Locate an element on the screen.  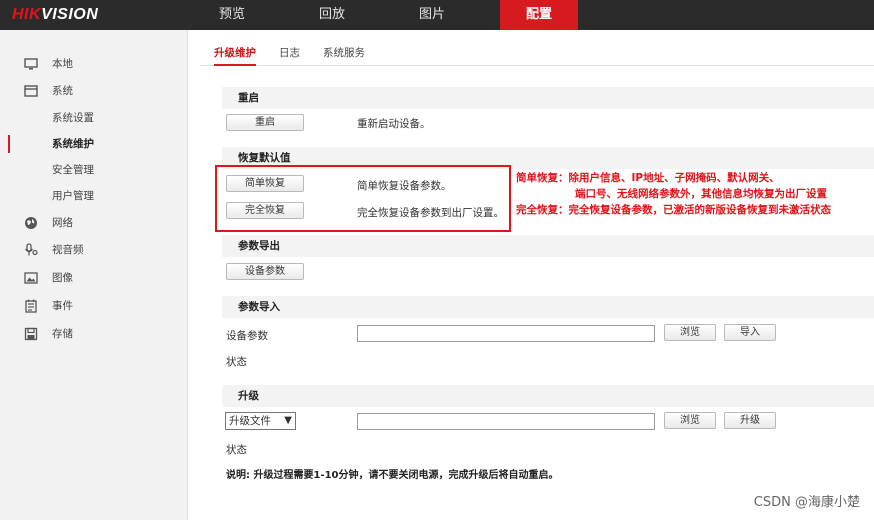
sidebar-item-audio-video: 视音频 is located at coordinates (94, 250).